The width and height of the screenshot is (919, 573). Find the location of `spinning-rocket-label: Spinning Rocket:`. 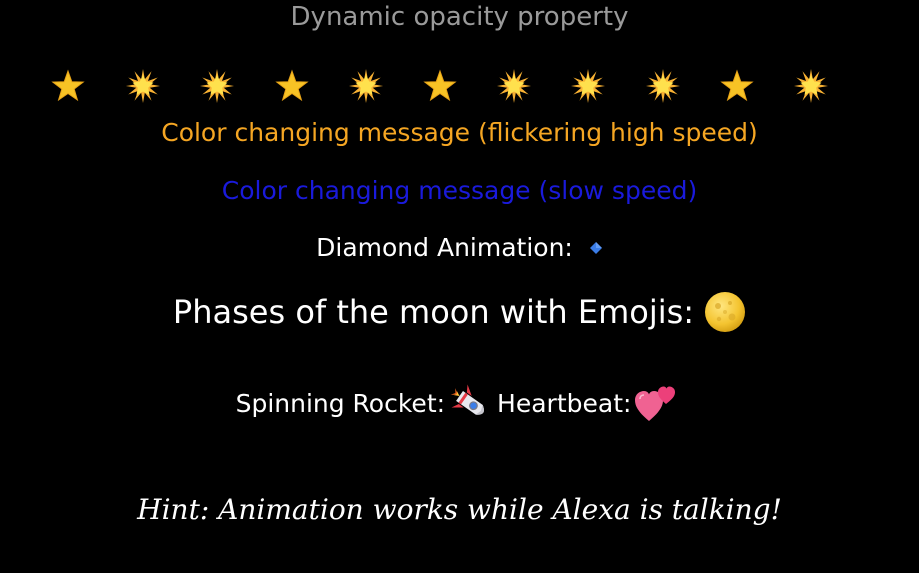

spinning-rocket-label: Spinning Rocket: is located at coordinates (340, 403).